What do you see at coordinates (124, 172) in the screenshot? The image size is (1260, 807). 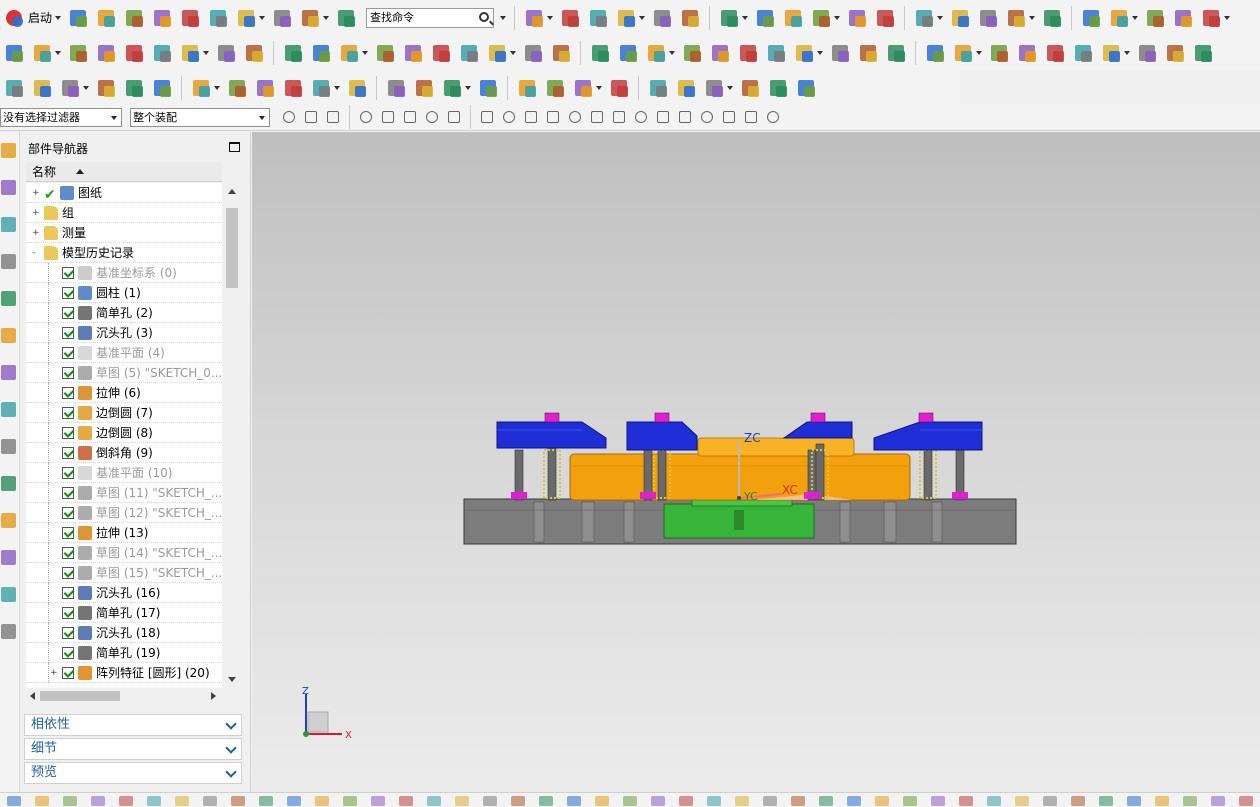 I see `column-header-name: 名称` at bounding box center [124, 172].